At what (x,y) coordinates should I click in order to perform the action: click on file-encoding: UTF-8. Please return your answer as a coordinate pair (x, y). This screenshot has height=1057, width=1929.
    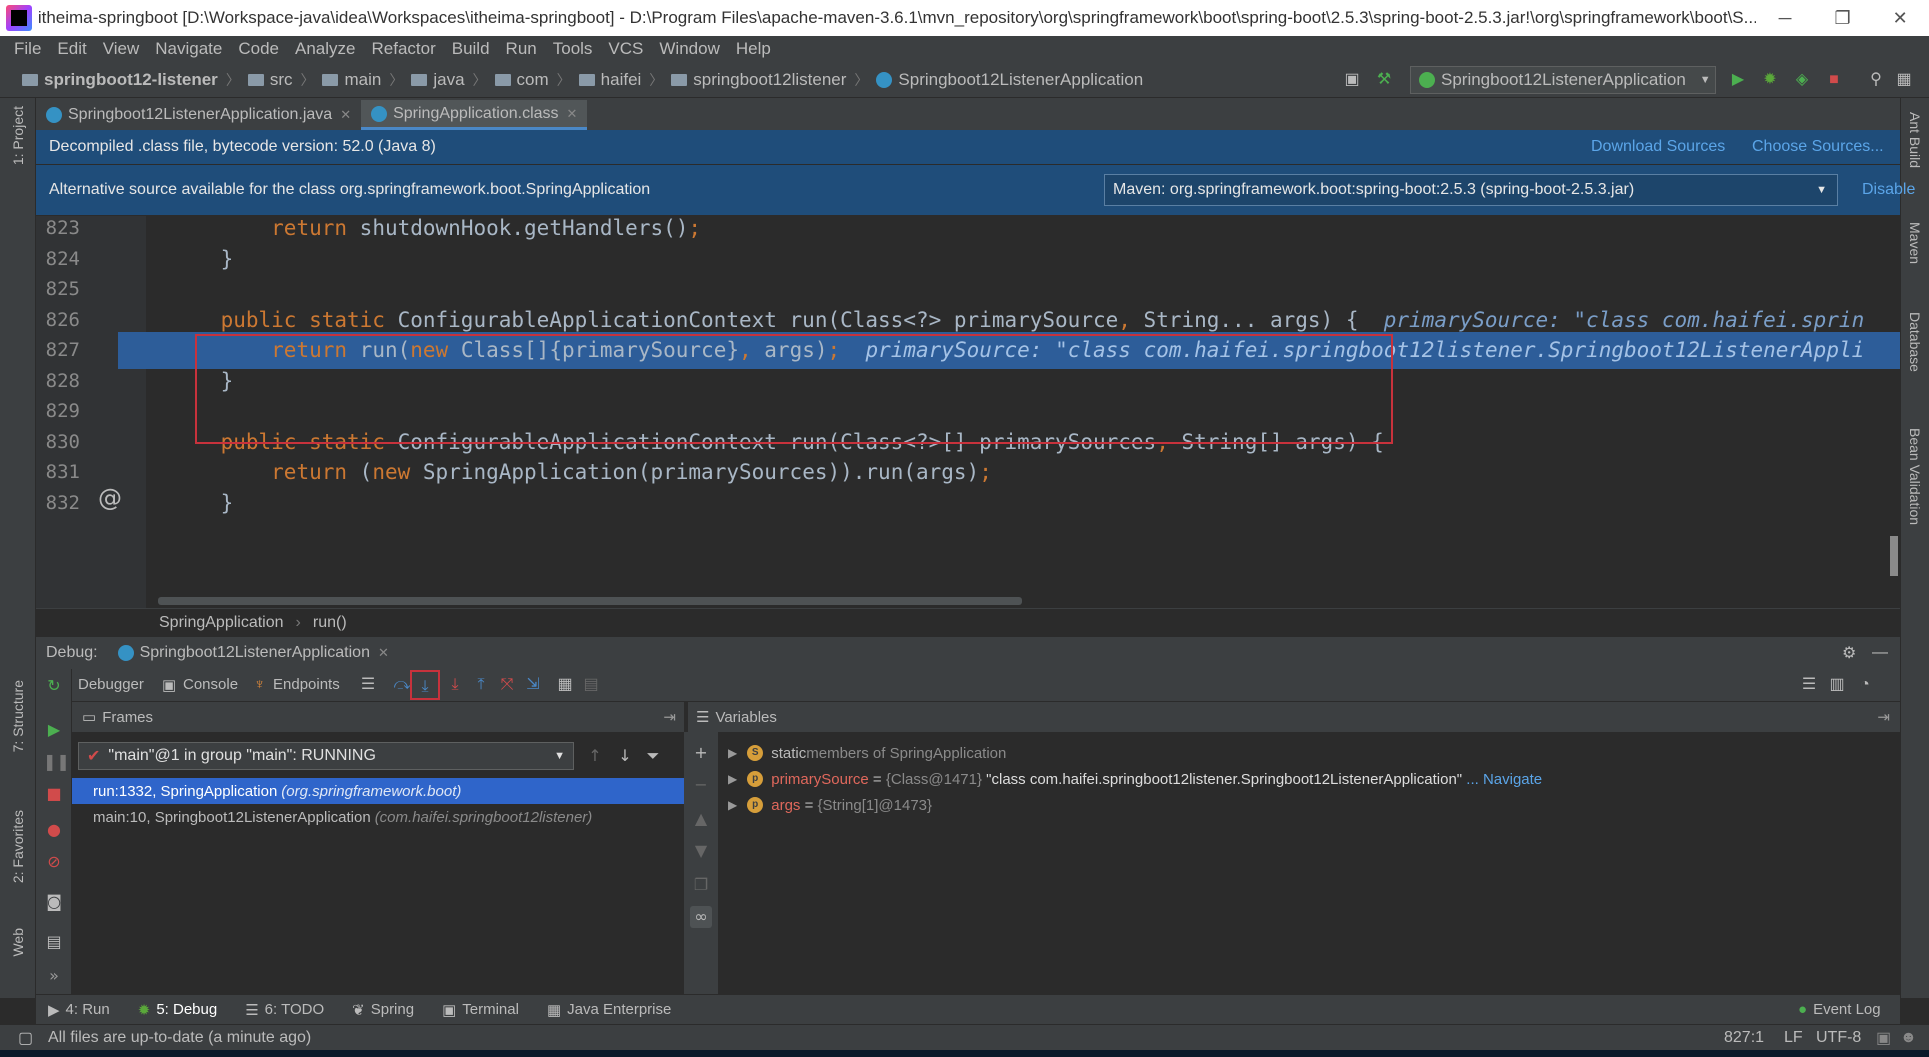
    Looking at the image, I should click on (1838, 1038).